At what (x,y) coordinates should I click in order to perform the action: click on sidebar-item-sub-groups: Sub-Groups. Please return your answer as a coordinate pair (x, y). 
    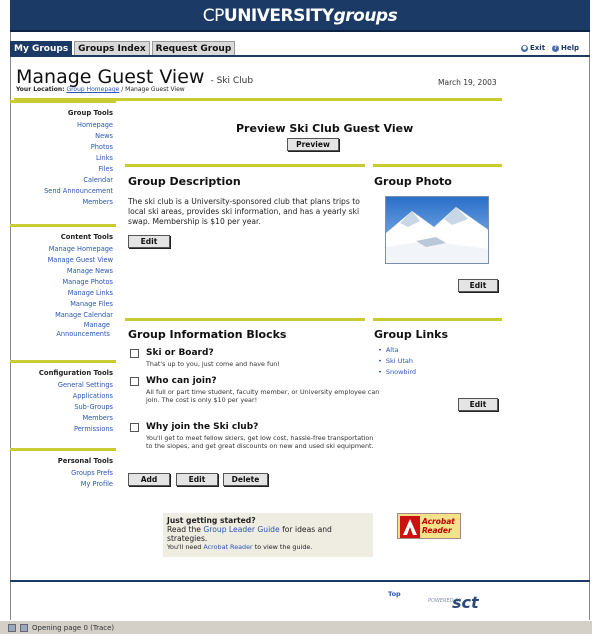
    Looking at the image, I should click on (63, 407).